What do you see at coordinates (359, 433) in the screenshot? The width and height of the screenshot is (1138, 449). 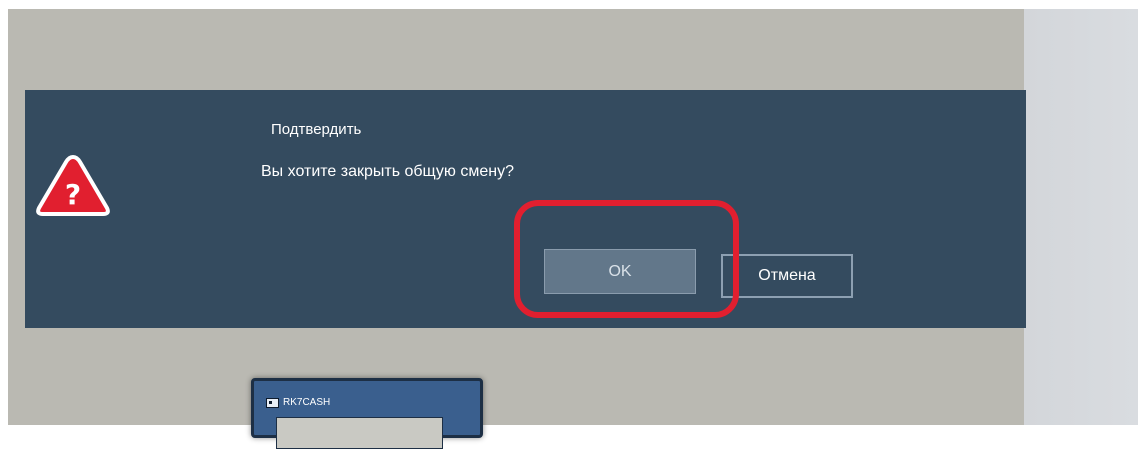 I see `background-window-body` at bounding box center [359, 433].